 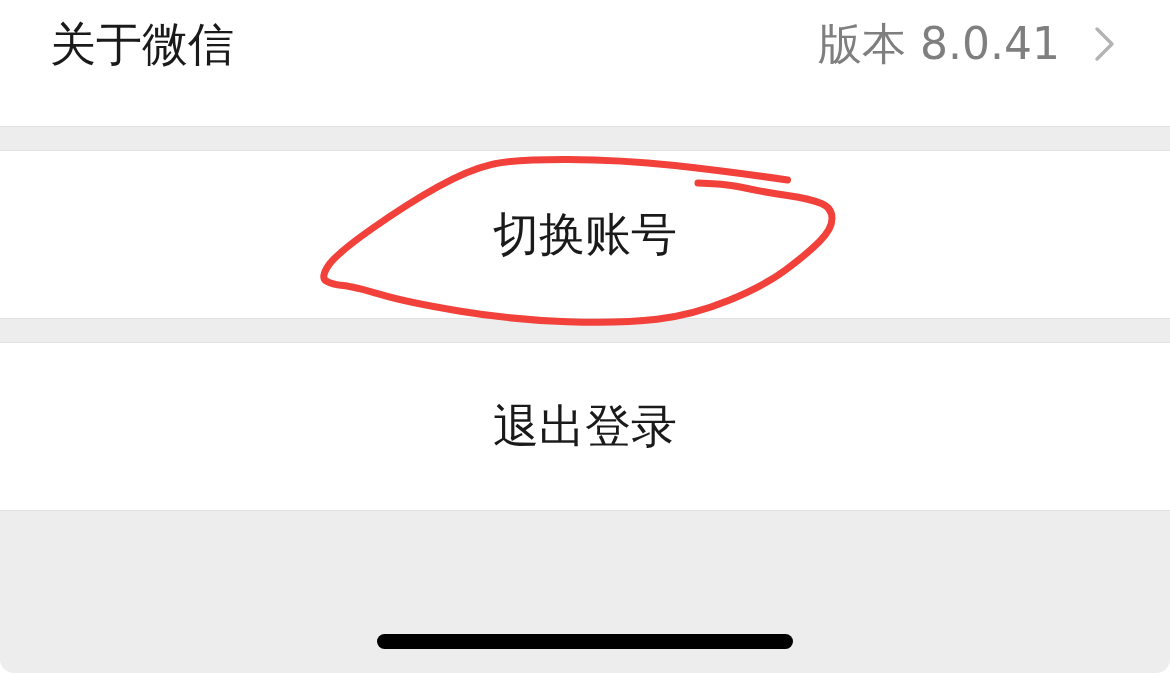 I want to click on row-label: 关于微信, so click(x=142, y=44).